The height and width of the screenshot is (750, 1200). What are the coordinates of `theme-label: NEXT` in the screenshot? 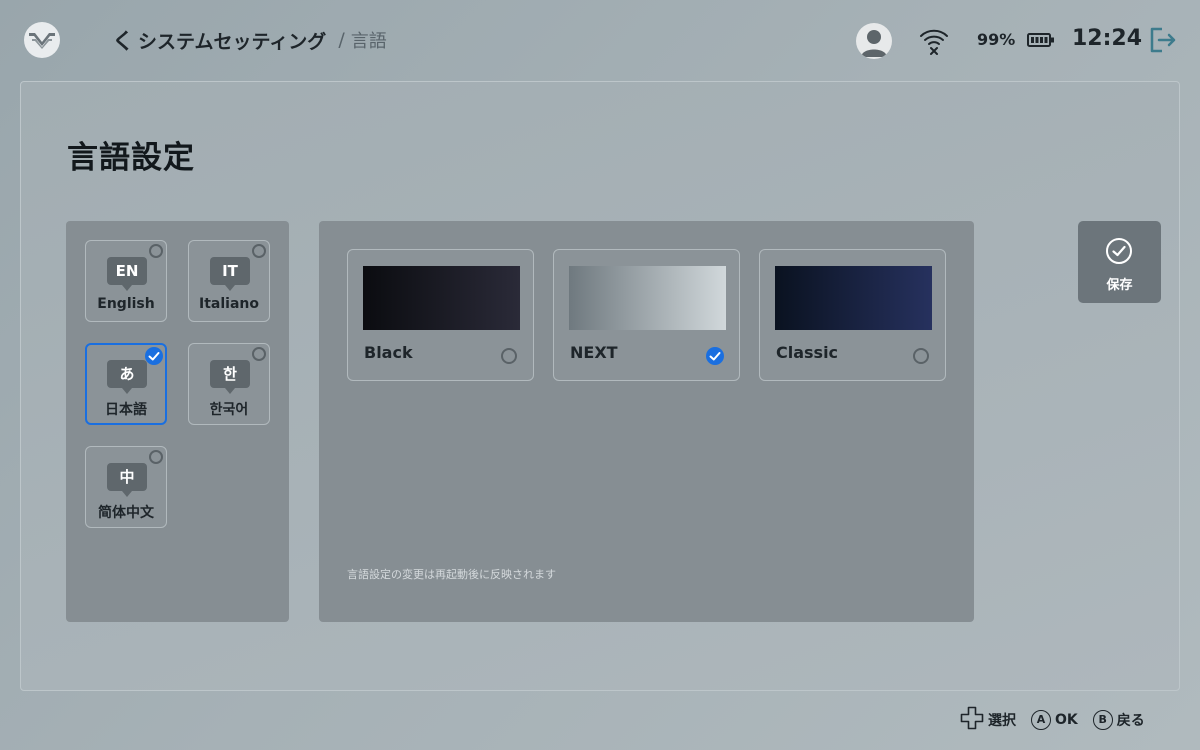 It's located at (594, 352).